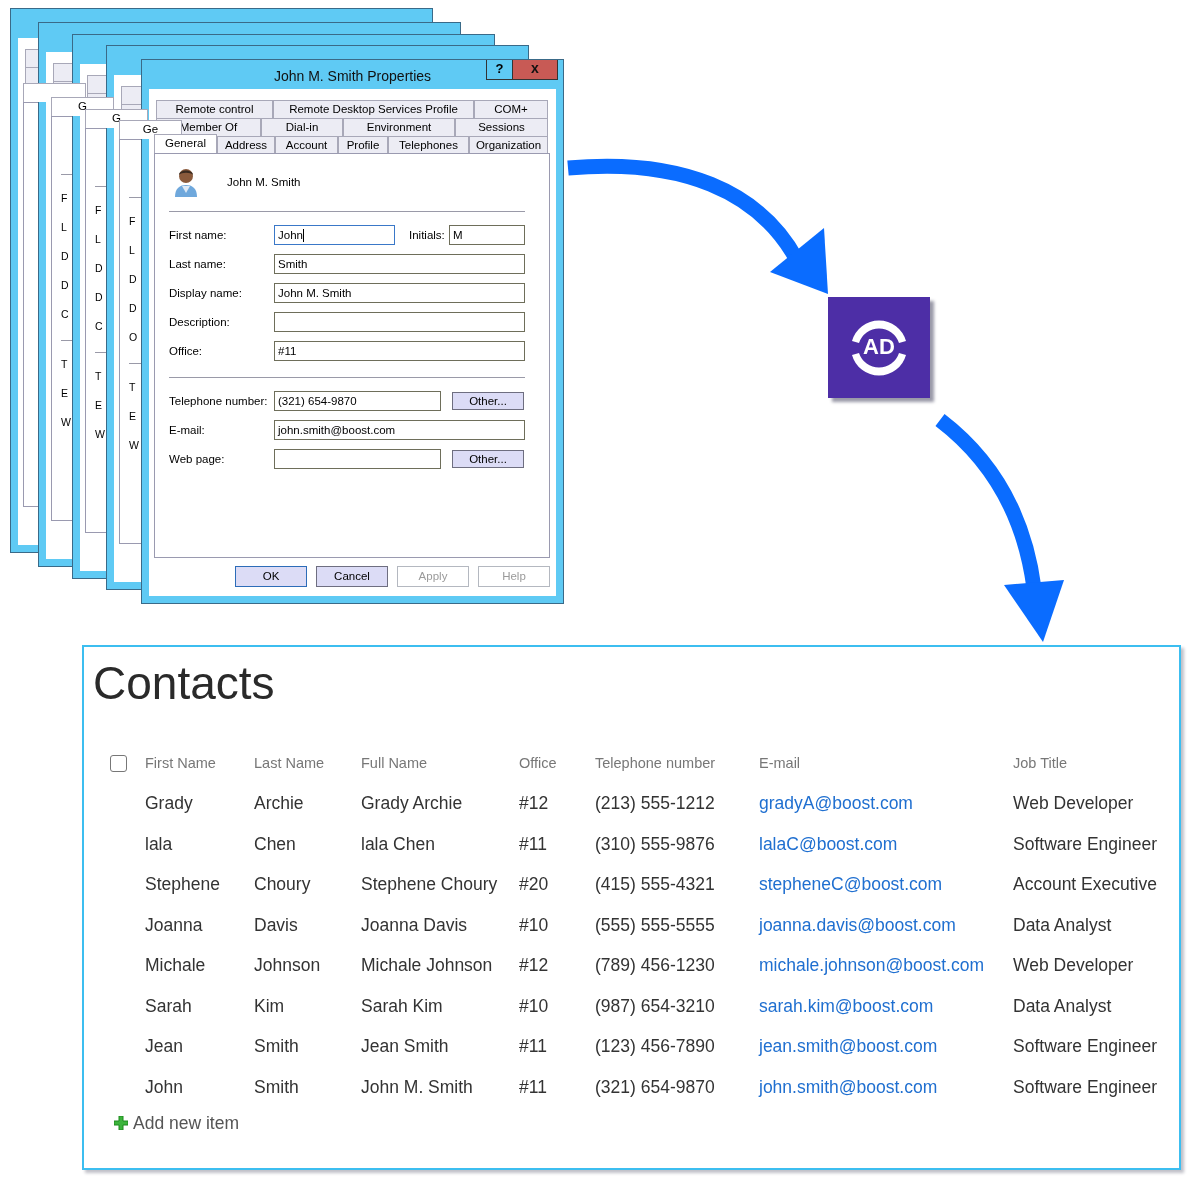 The width and height of the screenshot is (1200, 1200). Describe the element at coordinates (264, 182) in the screenshot. I see `user-name: John M. Smith` at that location.